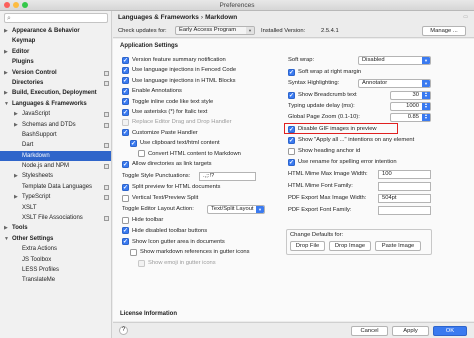 This screenshot has width=474, height=338. What do you see at coordinates (173, 101) in the screenshot?
I see `checkbox-label: Toggle inline code like text style` at bounding box center [173, 101].